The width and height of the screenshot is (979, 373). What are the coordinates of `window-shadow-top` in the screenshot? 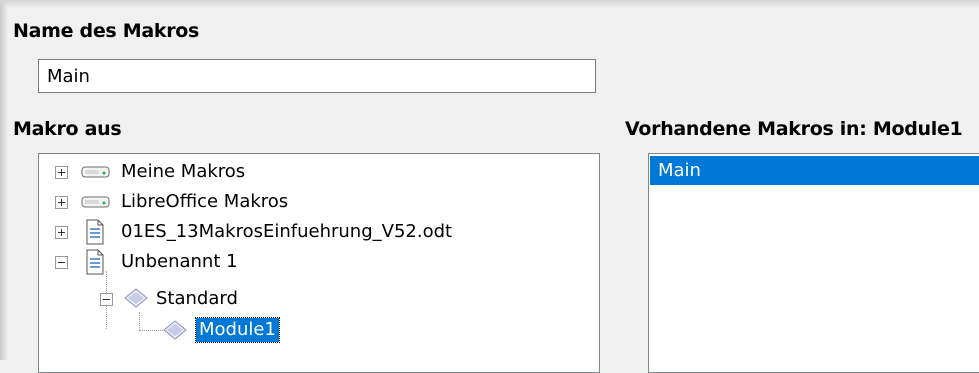 It's located at (489, 4).